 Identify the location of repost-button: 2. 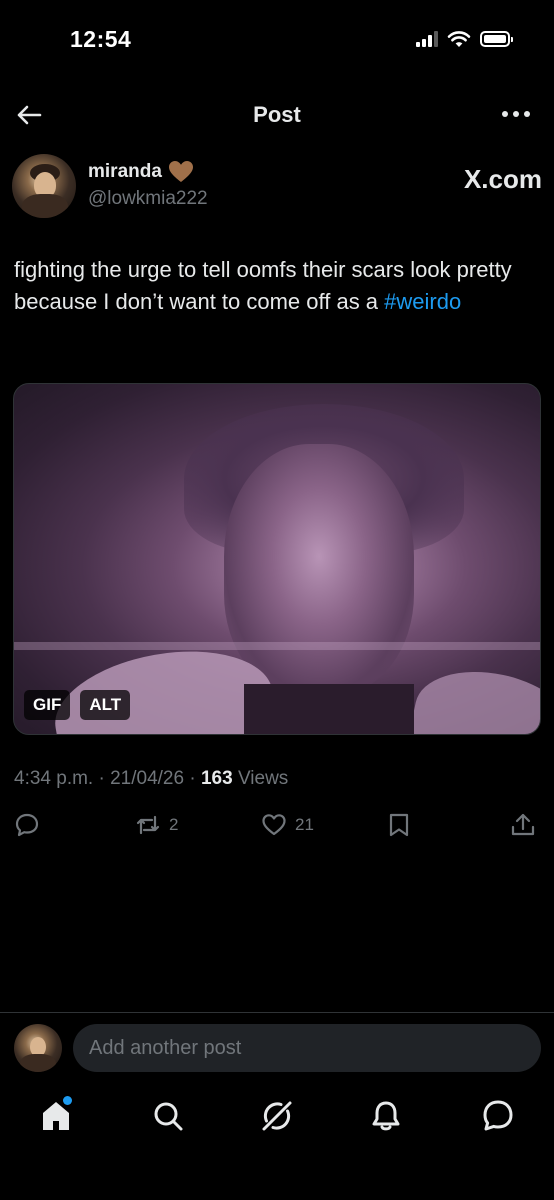
(156, 825).